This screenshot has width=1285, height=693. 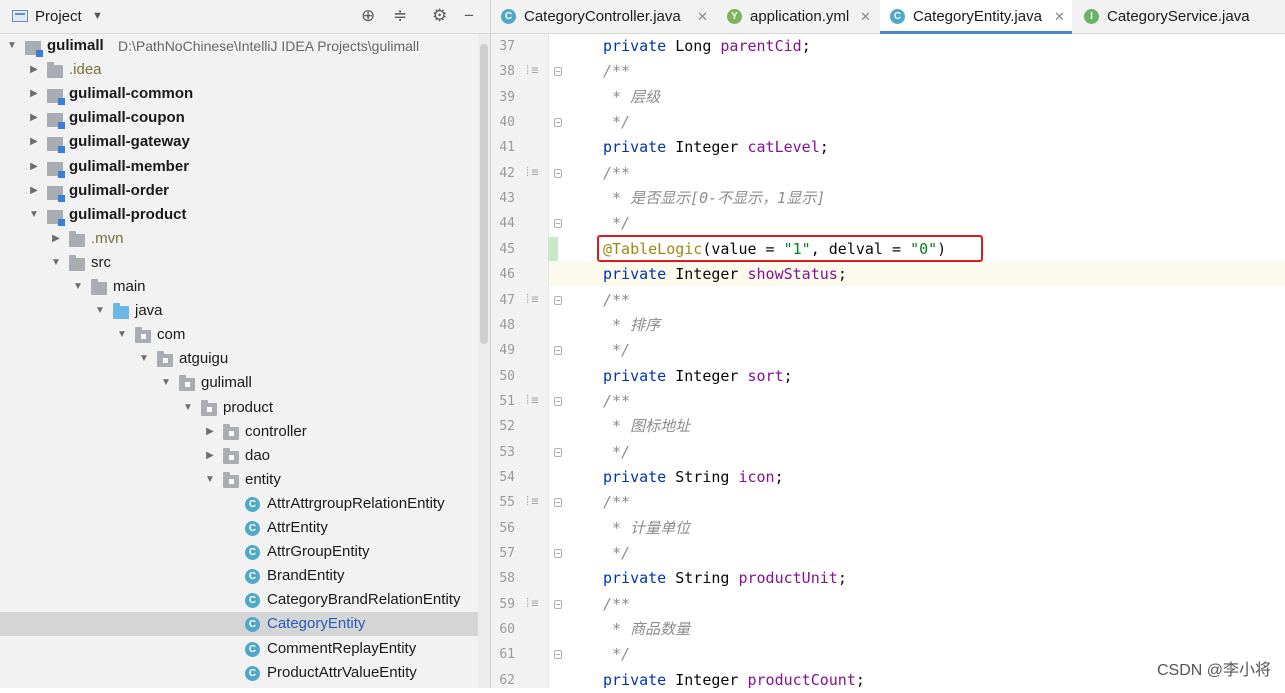 I want to click on code-line: private Integer catLevel;, so click(x=716, y=147).